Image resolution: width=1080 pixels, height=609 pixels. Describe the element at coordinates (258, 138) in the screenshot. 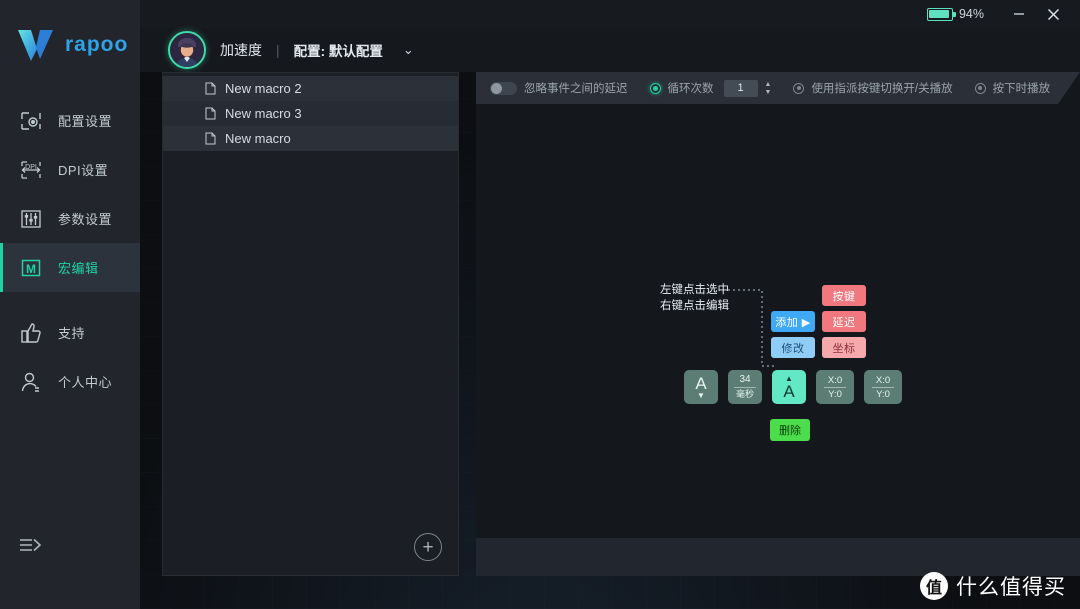

I see `macro-name: New macro` at that location.